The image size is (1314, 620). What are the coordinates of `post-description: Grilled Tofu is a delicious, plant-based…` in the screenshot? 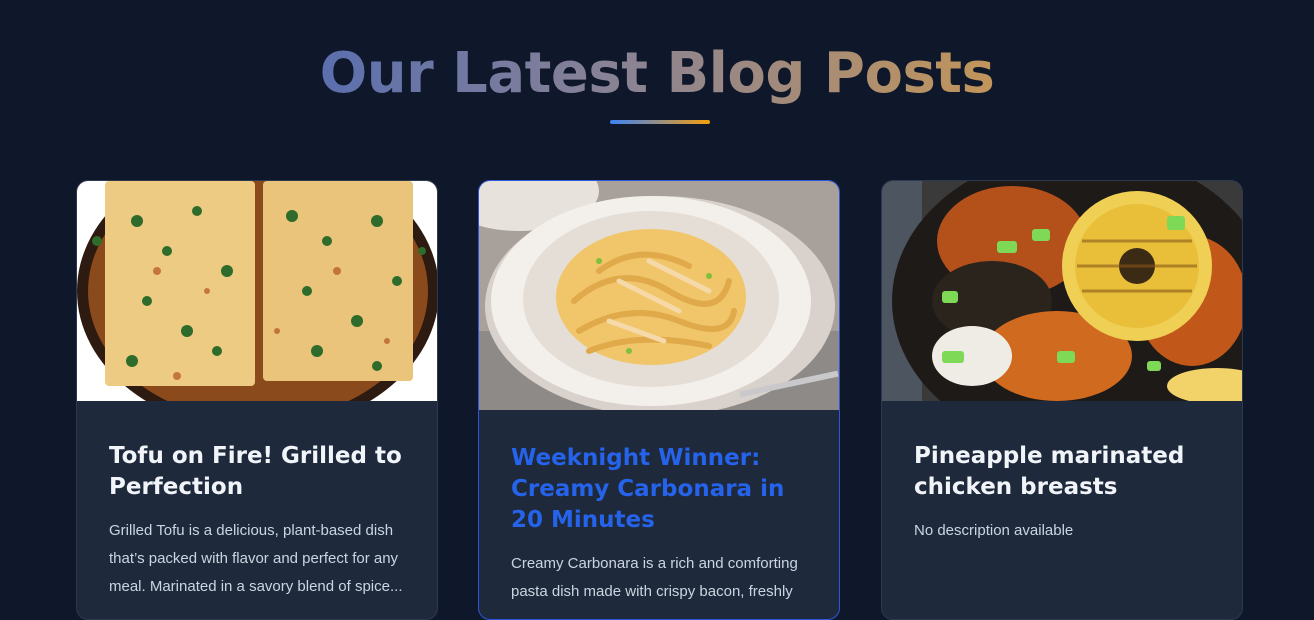 It's located at (256, 558).